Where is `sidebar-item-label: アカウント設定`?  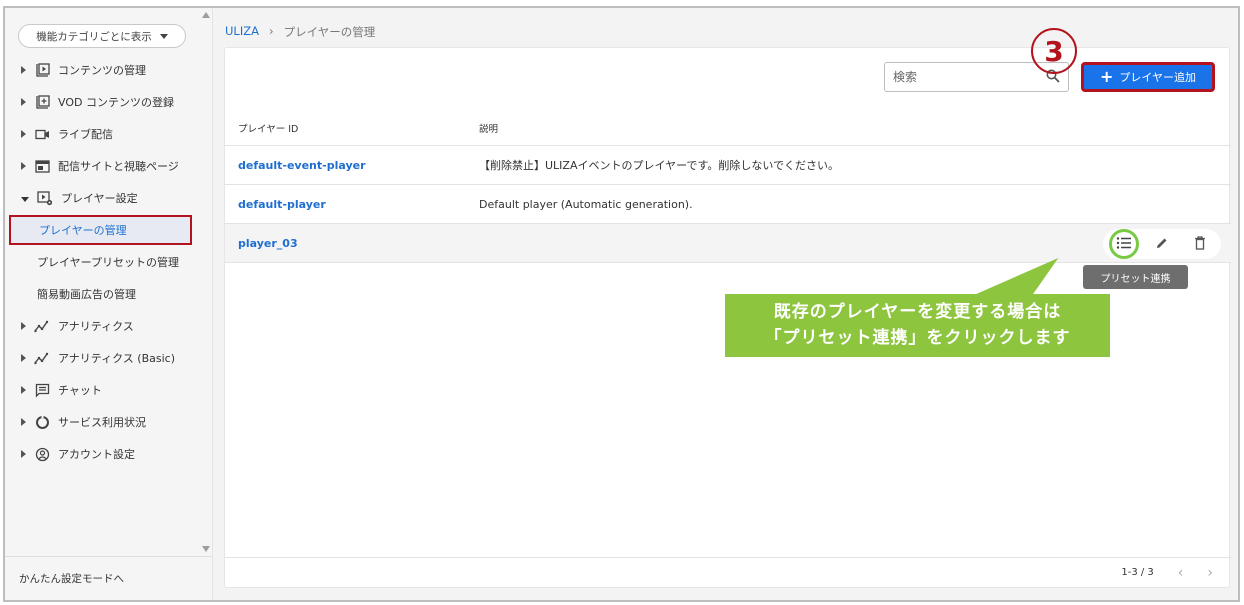
sidebar-item-label: アカウント設定 is located at coordinates (96, 454).